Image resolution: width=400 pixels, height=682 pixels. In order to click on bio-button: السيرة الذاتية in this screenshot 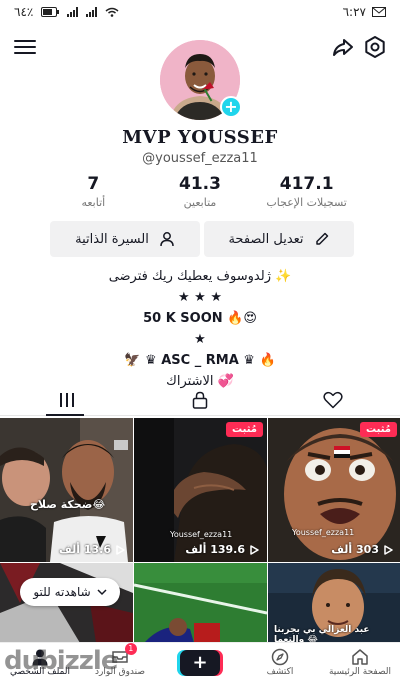, I will do `click(125, 239)`.